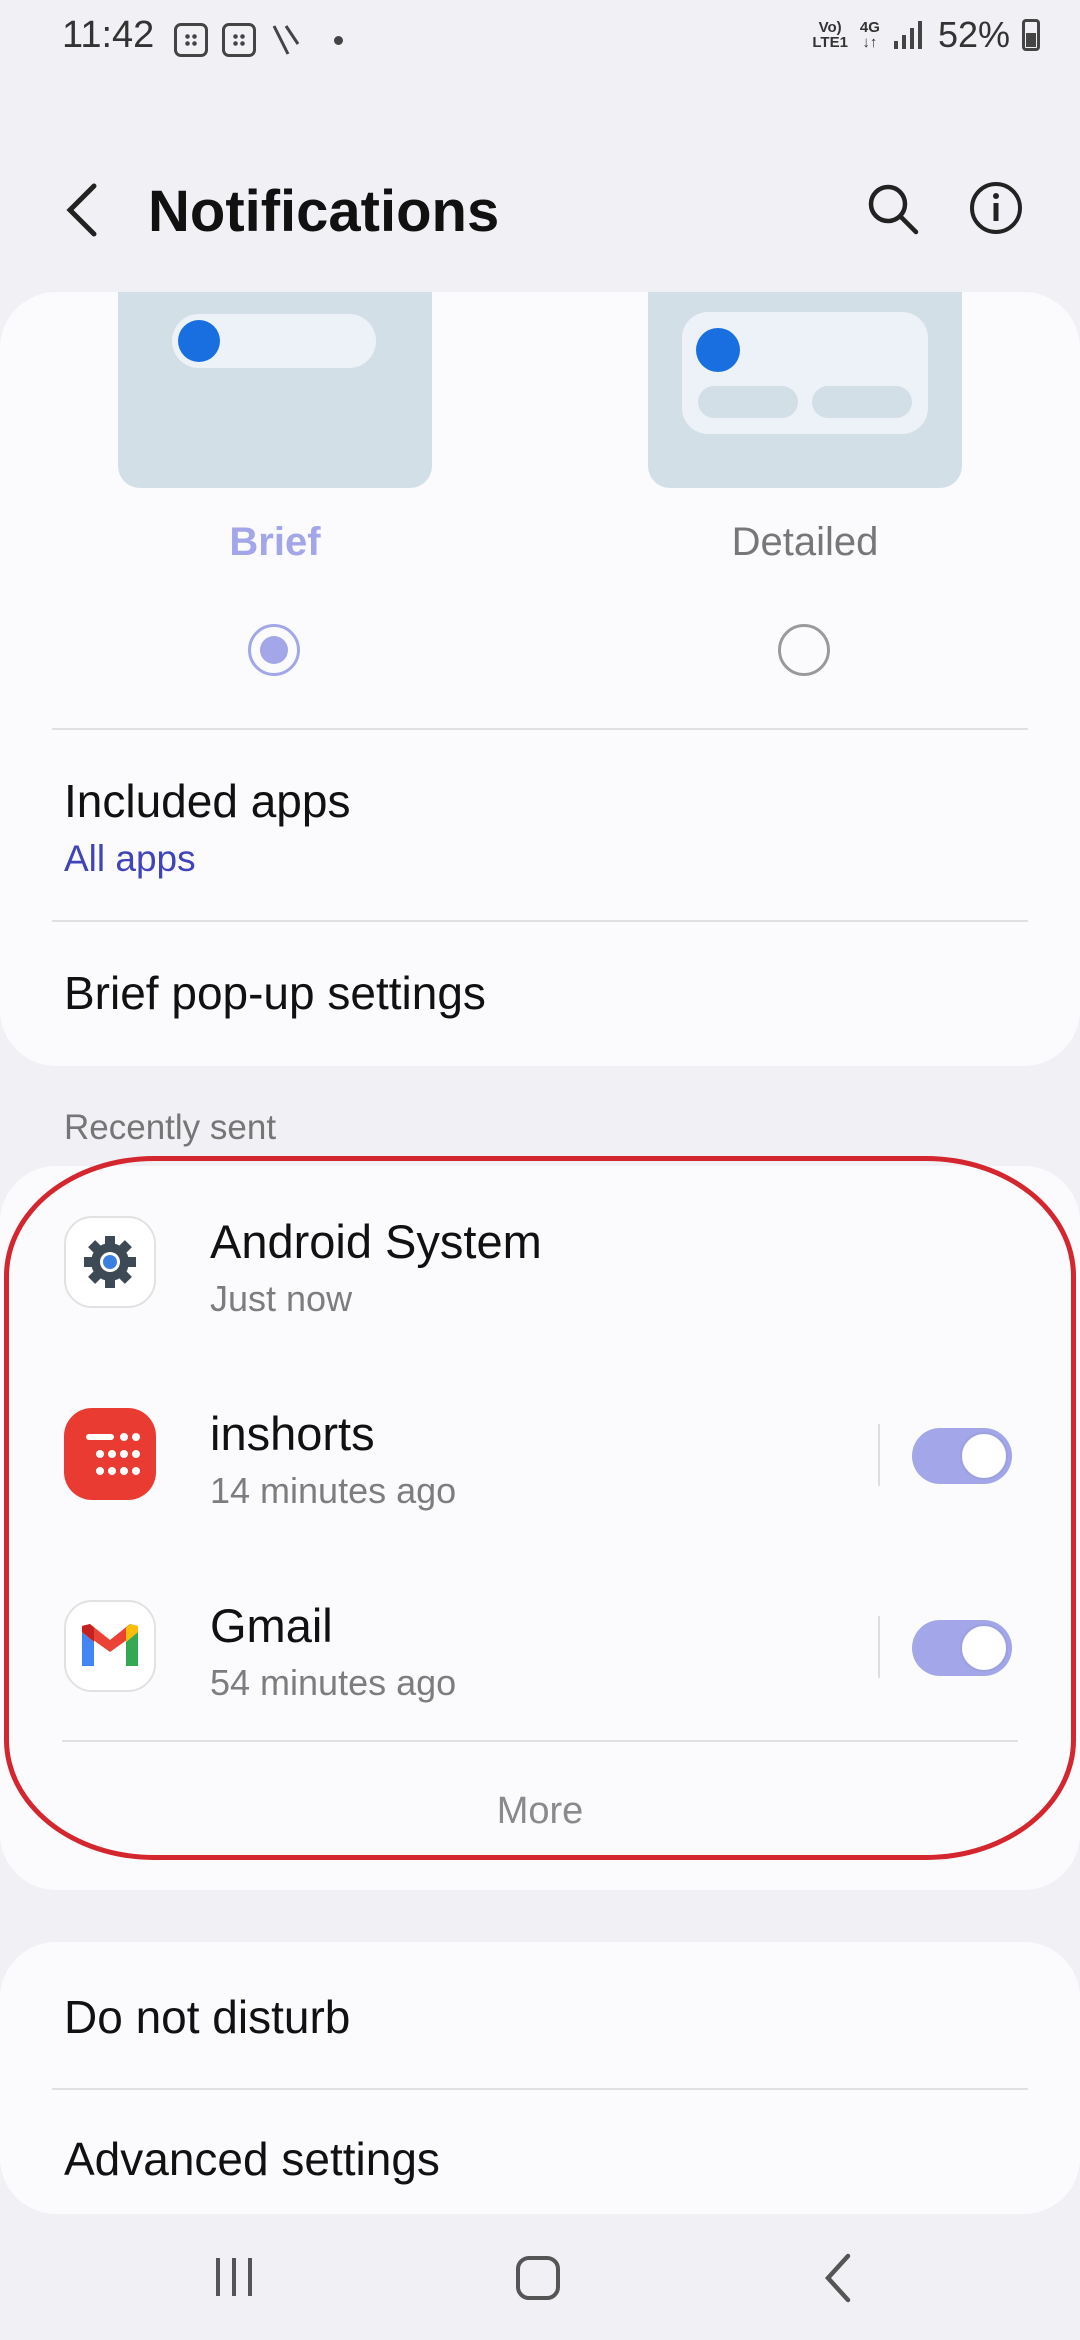  Describe the element at coordinates (540, 833) in the screenshot. I see `included-apps-row: Included apps All apps` at that location.